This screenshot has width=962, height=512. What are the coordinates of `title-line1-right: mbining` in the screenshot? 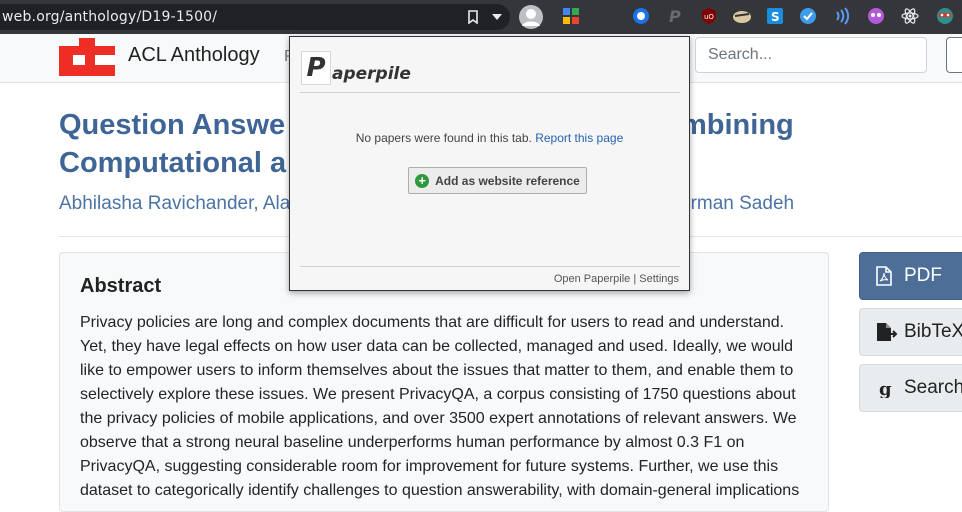 It's located at (737, 125).